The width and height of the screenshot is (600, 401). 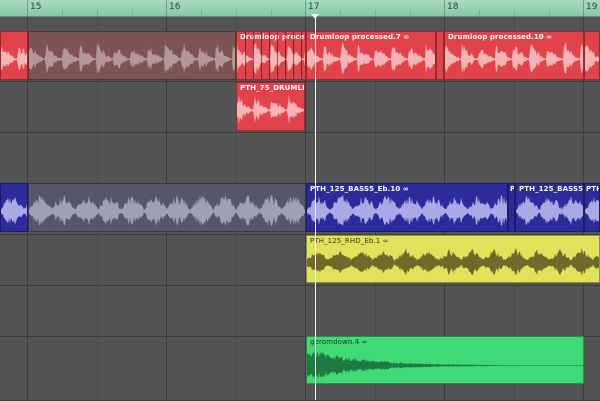 I want to click on region-name: Drumloop processed.1, so click(x=272, y=37).